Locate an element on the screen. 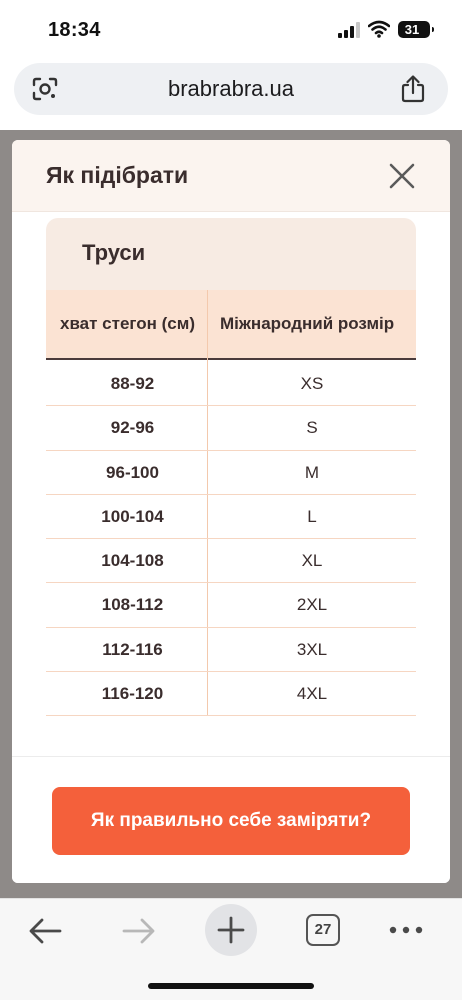  address-bar: brabrabra.ua is located at coordinates (231, 89).